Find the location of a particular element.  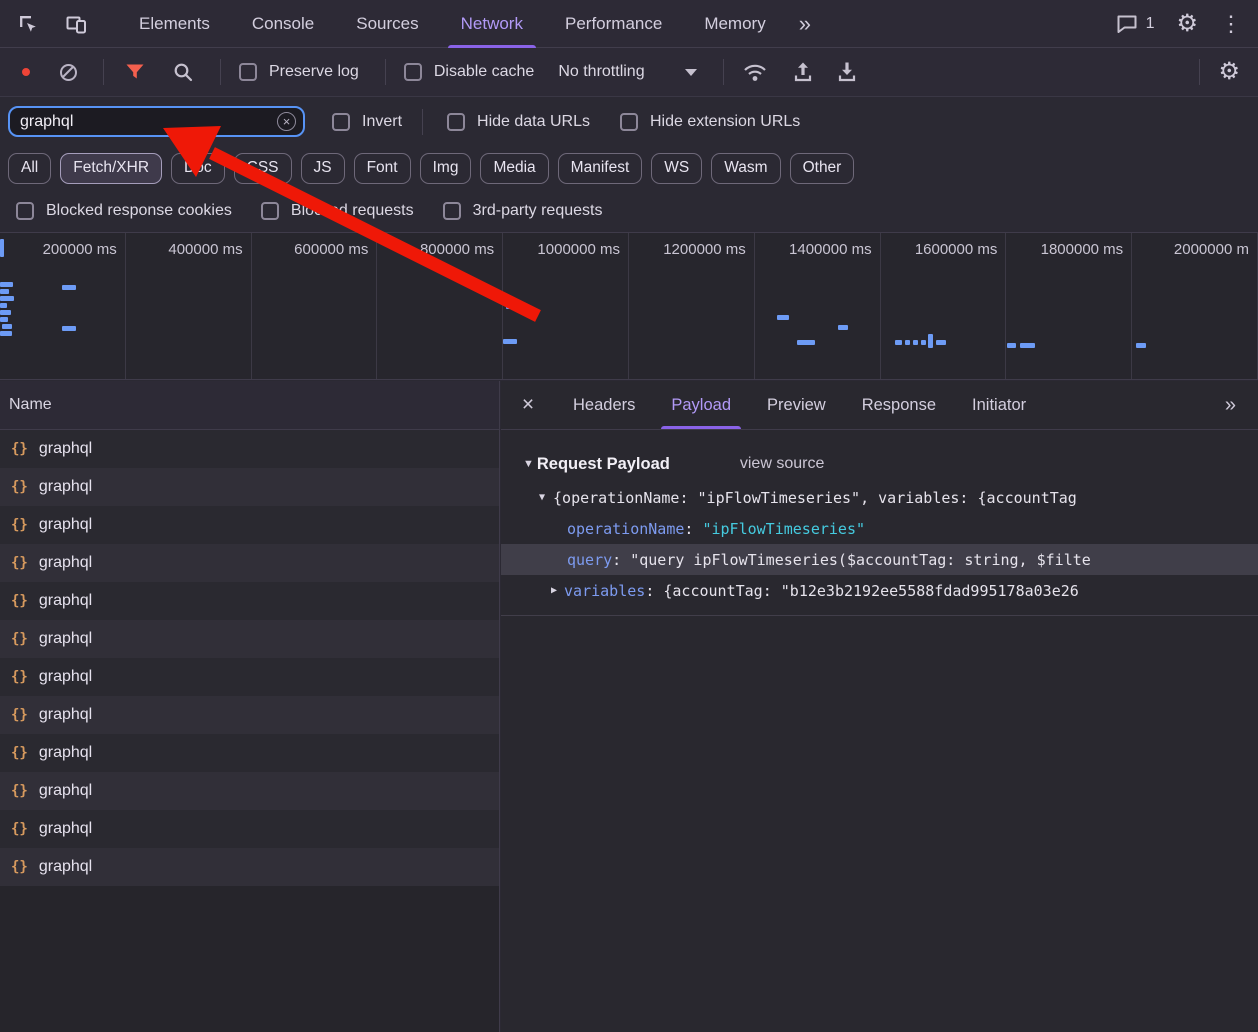

view-source-link: view source is located at coordinates (782, 464).